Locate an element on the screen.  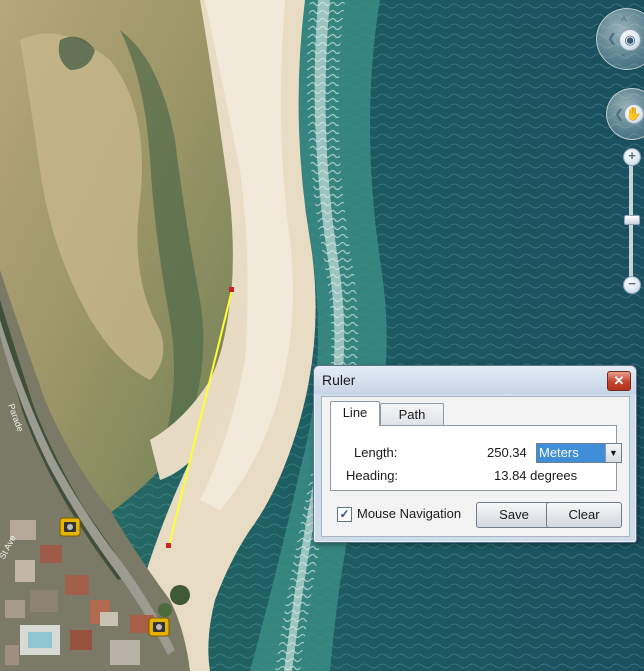
hand-icon: ✋ is located at coordinates (634, 114).